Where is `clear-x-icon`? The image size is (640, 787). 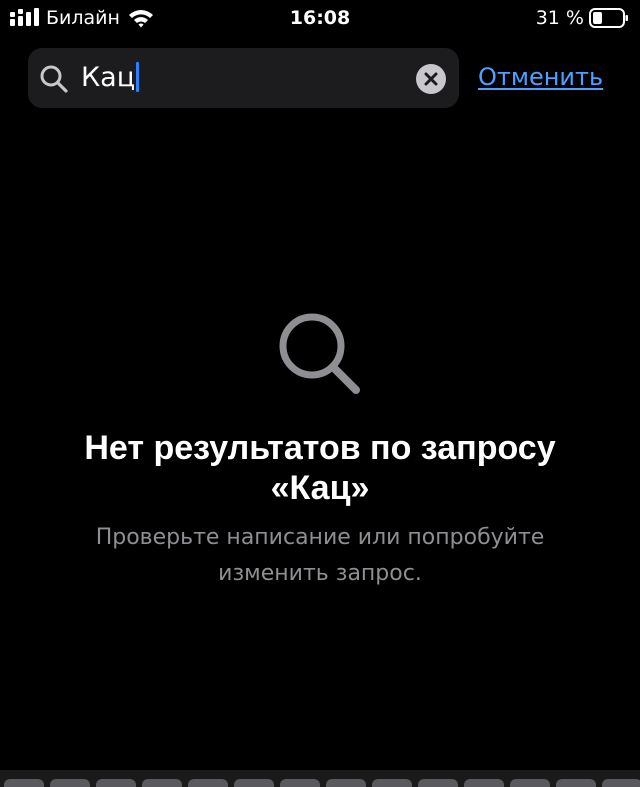
clear-x-icon is located at coordinates (431, 79).